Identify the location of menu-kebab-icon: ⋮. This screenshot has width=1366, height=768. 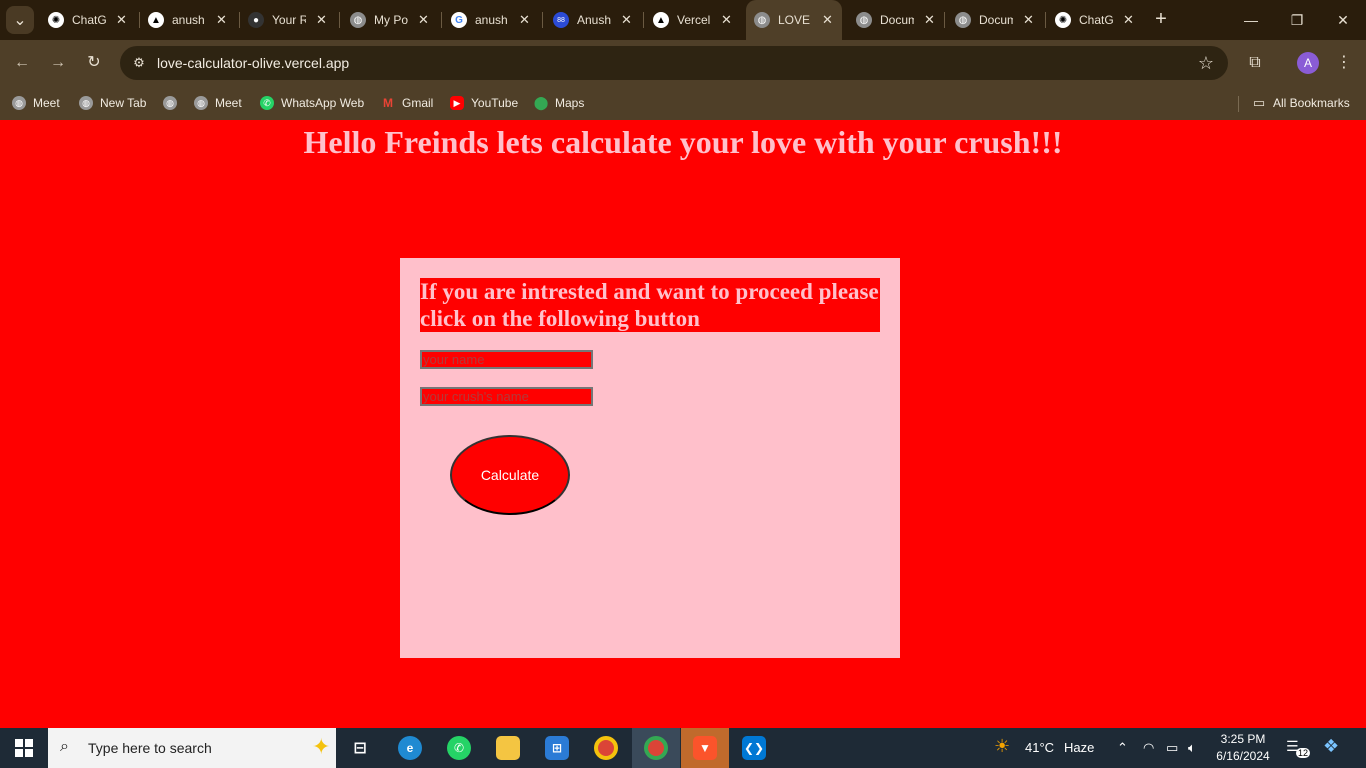
(1344, 63).